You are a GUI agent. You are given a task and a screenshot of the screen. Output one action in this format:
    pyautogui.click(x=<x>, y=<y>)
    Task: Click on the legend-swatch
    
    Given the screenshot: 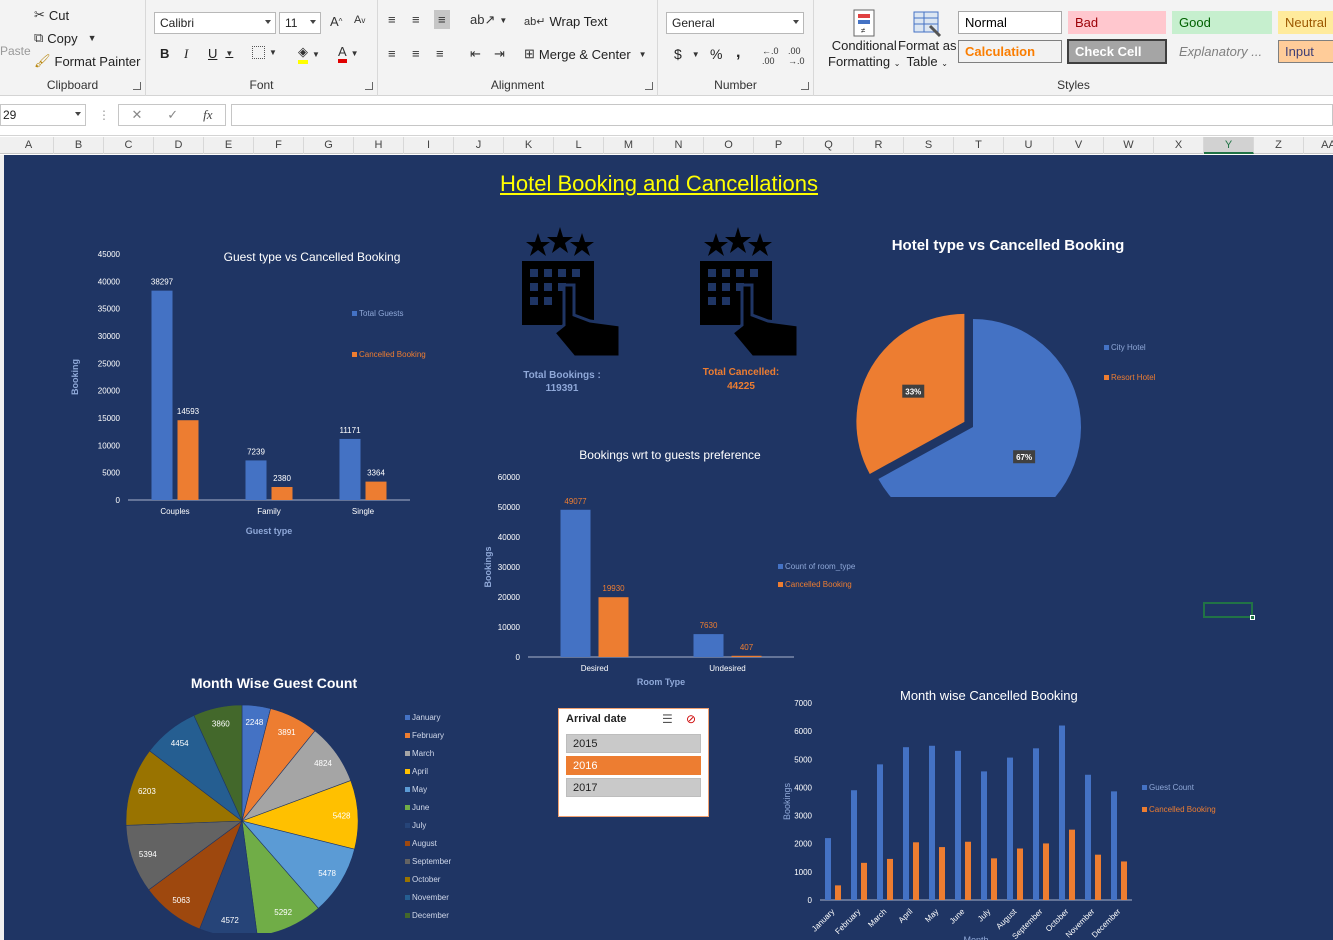 What is the action you would take?
    pyautogui.click(x=407, y=825)
    